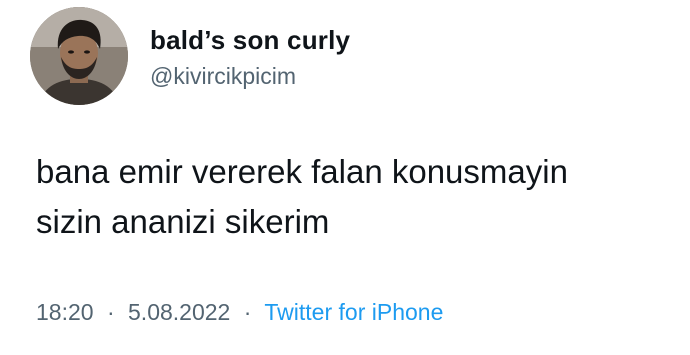 The width and height of the screenshot is (690, 355). What do you see at coordinates (223, 76) in the screenshot?
I see `author-handle: @kivircikpicim` at bounding box center [223, 76].